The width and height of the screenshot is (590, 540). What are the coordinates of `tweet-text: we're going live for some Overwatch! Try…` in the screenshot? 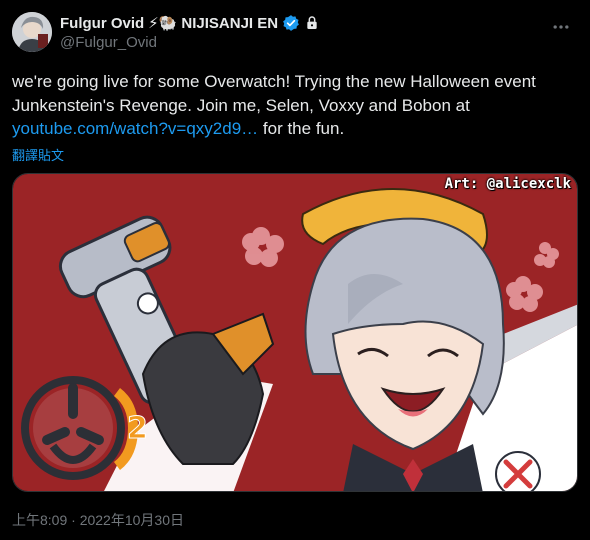 It's located at (292, 105).